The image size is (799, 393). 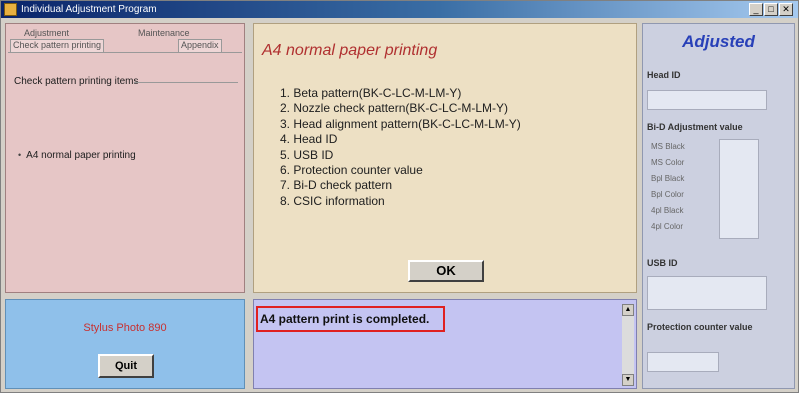 I want to click on close-button: ✕, so click(x=786, y=9).